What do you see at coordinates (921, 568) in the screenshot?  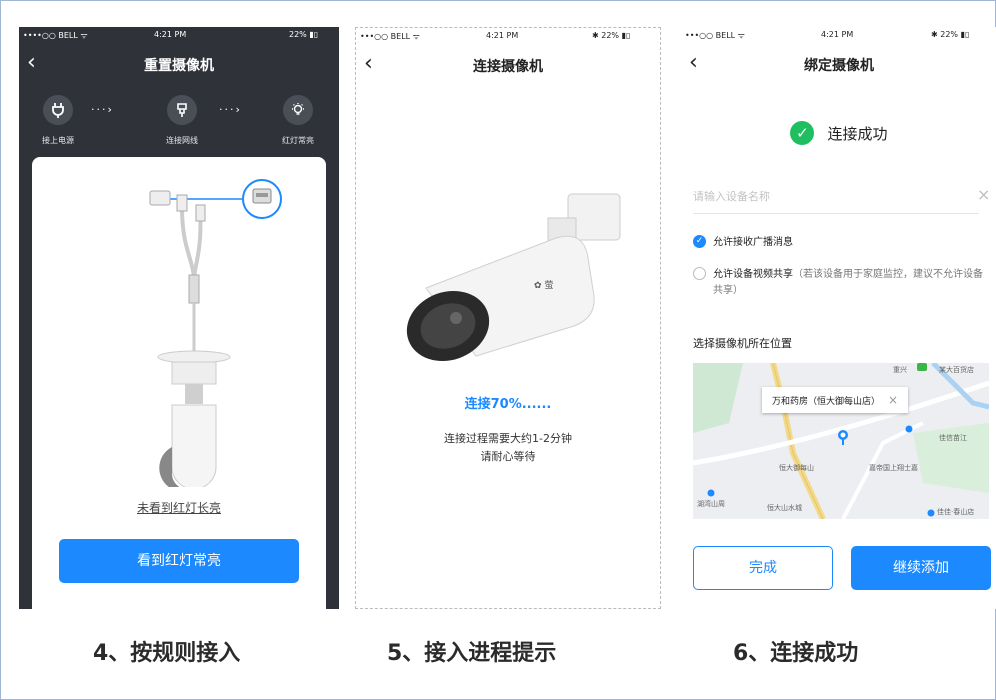 I see `continue-adding-button: 继续添加` at bounding box center [921, 568].